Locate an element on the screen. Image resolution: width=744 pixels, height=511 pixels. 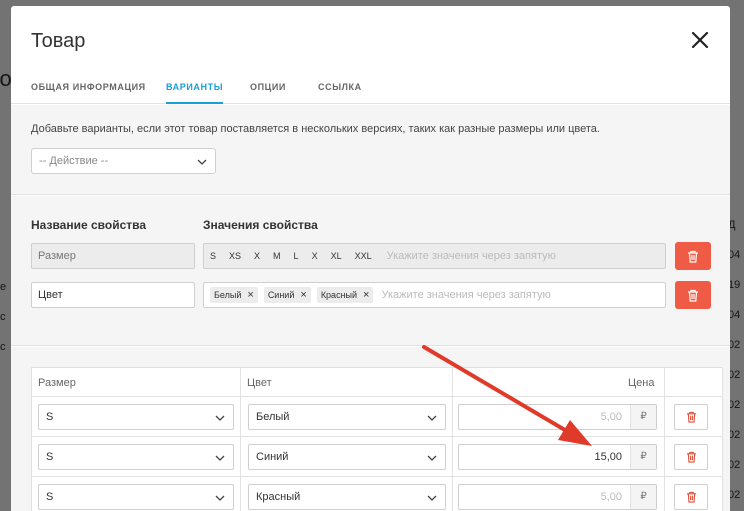
table-row: S Красный 5,00 ₽ is located at coordinates (377, 494).